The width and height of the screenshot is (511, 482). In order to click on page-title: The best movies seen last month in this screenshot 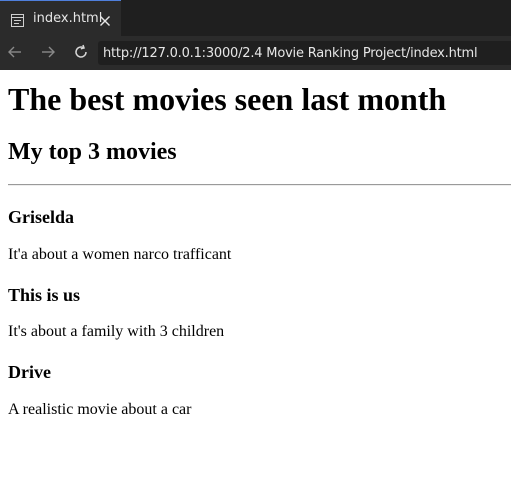, I will do `click(227, 99)`.